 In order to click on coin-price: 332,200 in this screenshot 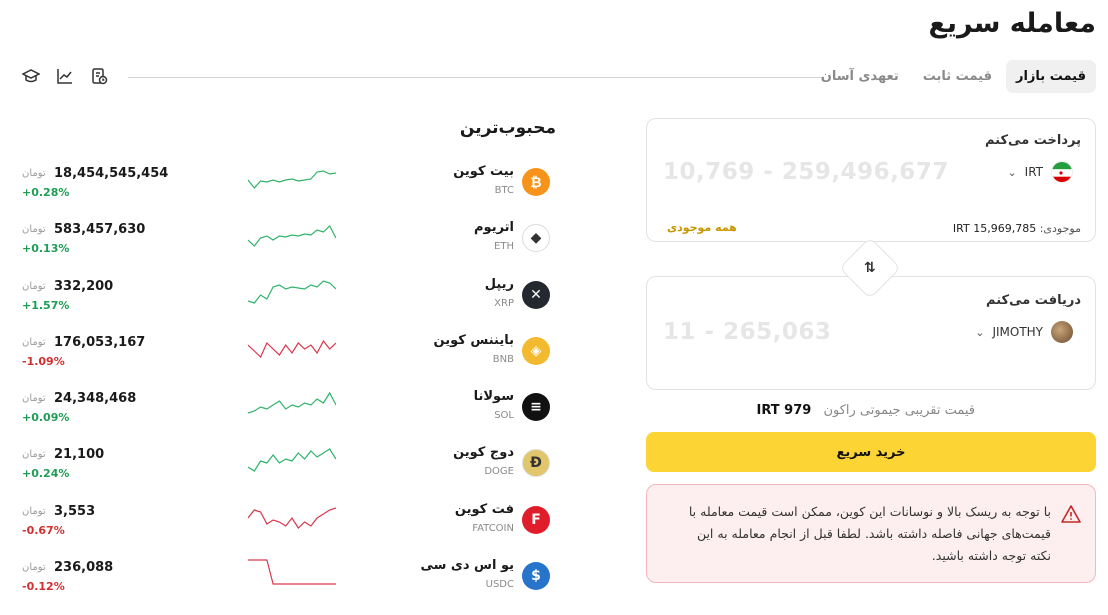, I will do `click(84, 286)`.